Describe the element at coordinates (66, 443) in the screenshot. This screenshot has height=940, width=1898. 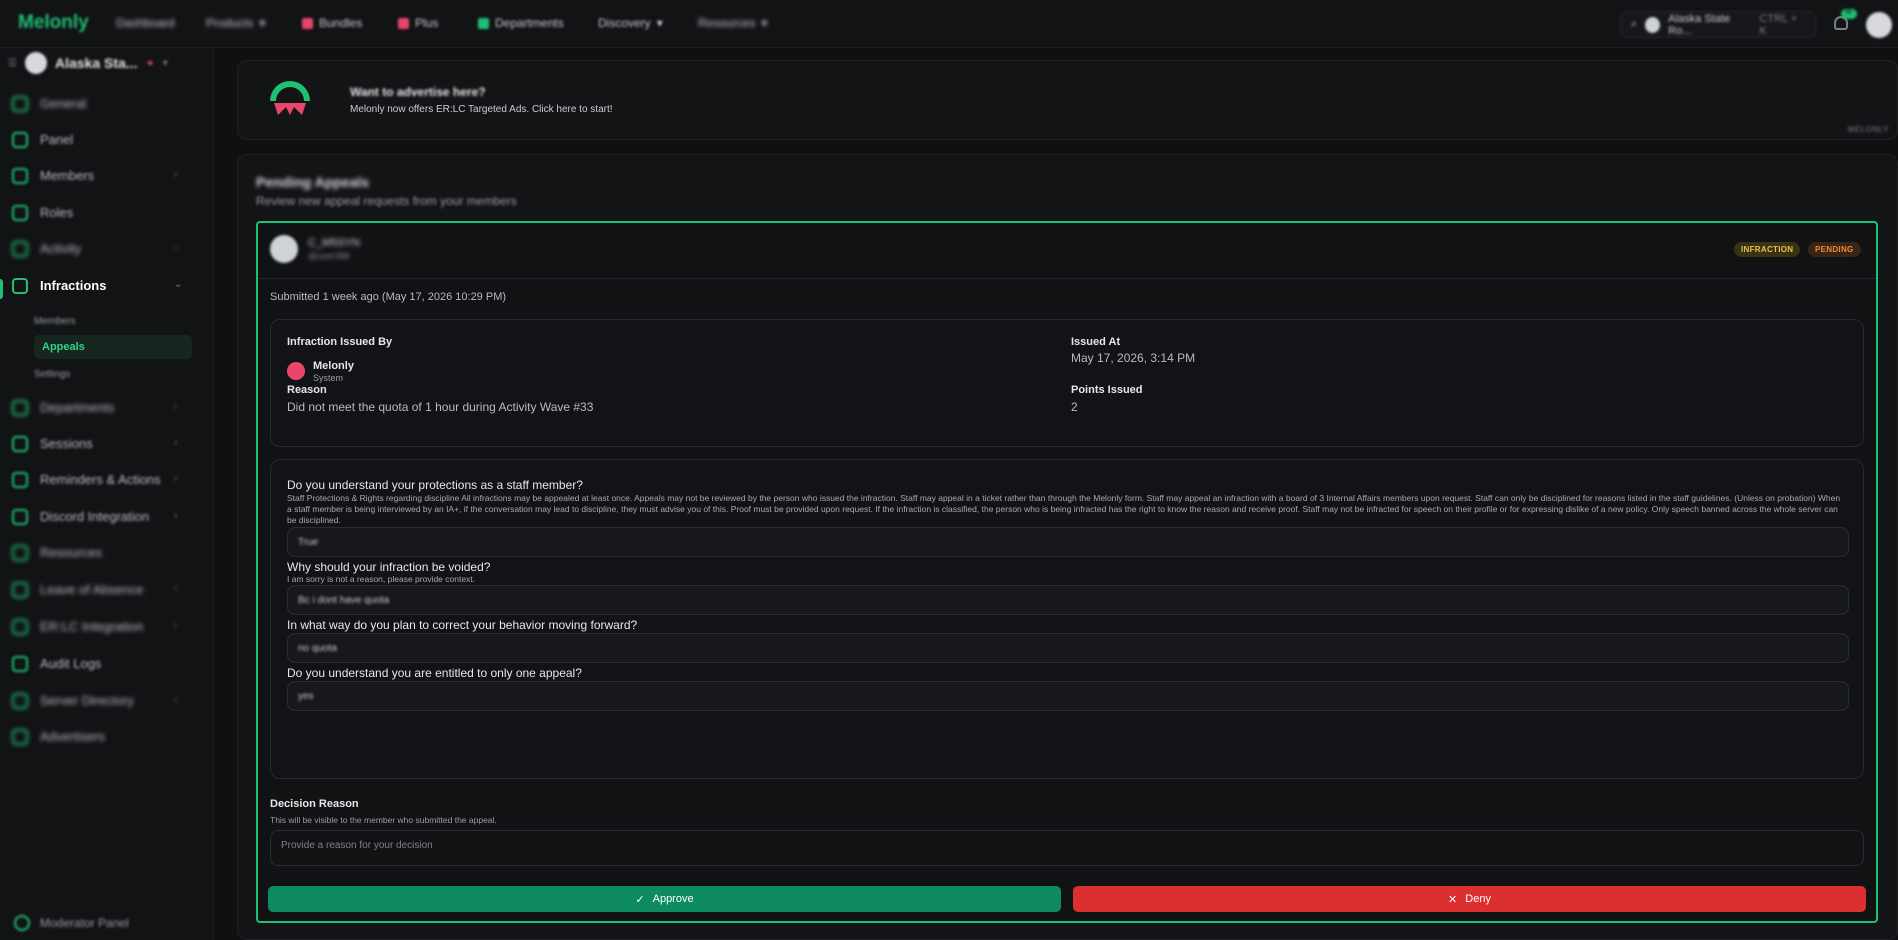
I see `sidebar-item-label: Sessions` at that location.